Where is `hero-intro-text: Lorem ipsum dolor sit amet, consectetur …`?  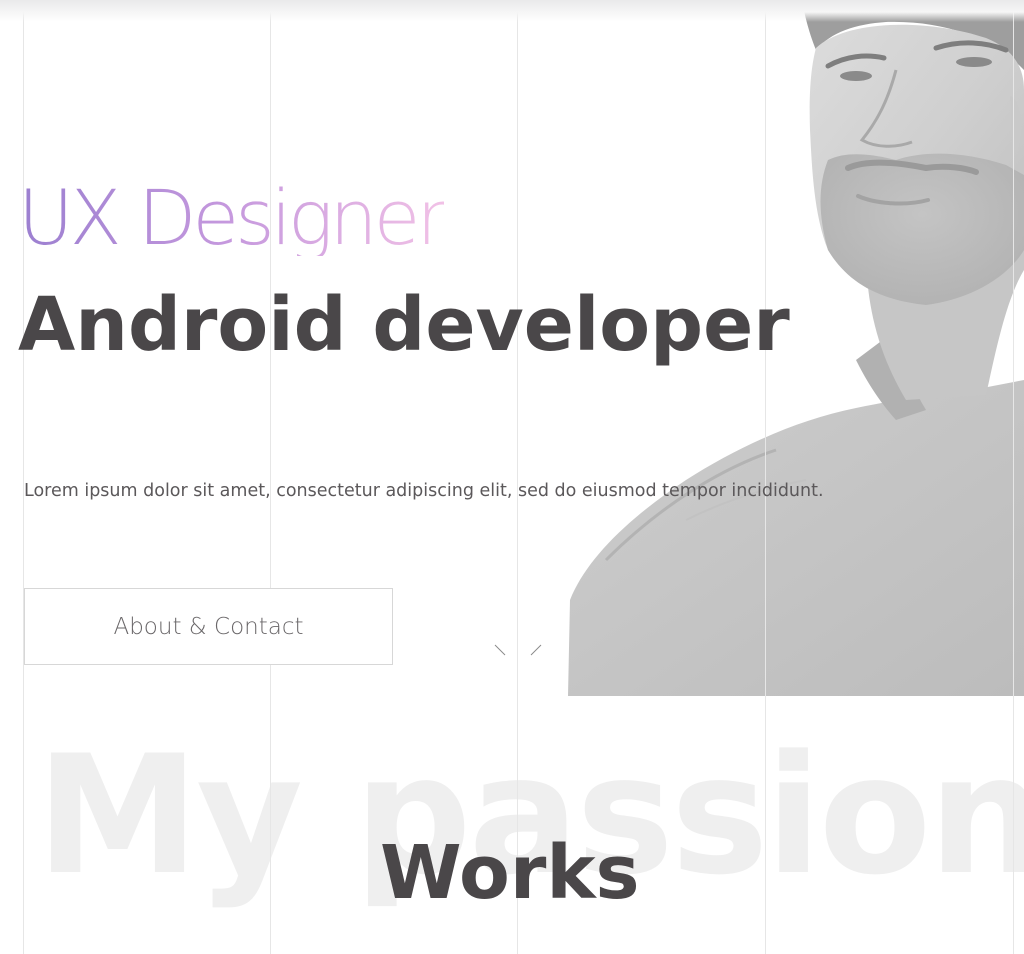
hero-intro-text: Lorem ipsum dolor sit amet, consectetur … is located at coordinates (424, 491).